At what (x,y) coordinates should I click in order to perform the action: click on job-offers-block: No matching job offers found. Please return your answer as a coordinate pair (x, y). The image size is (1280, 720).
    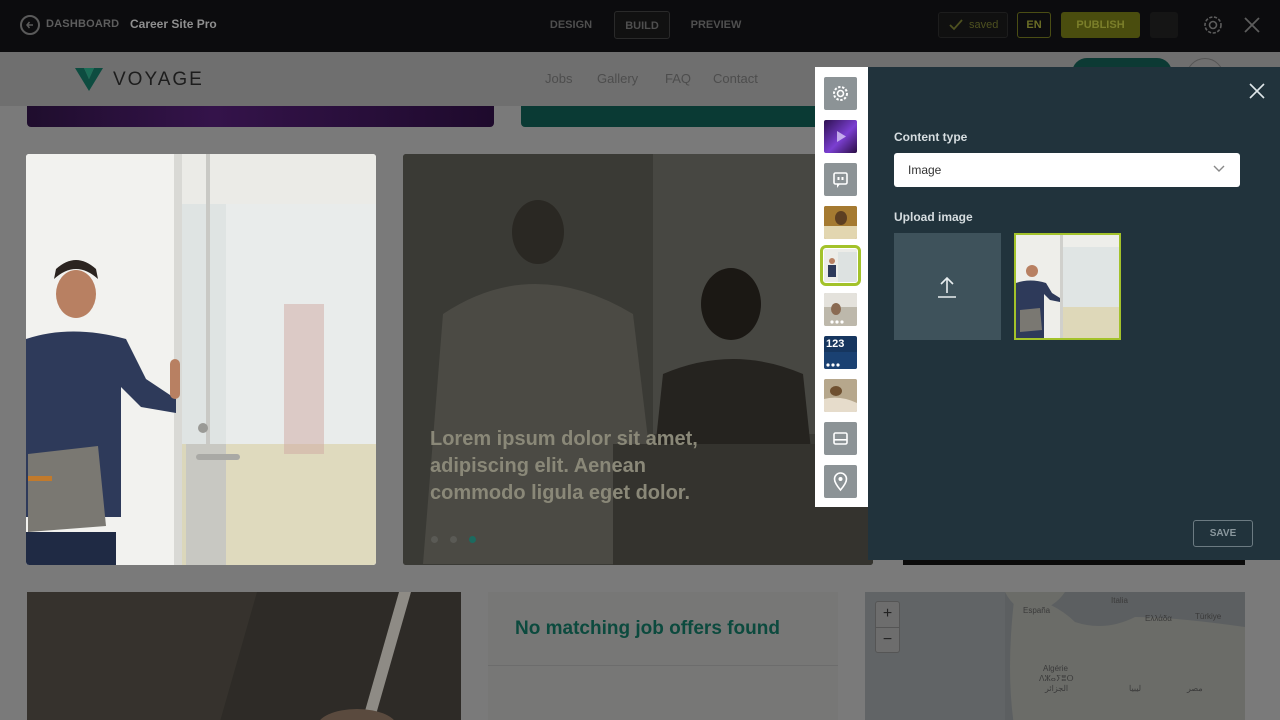
    Looking at the image, I should click on (663, 656).